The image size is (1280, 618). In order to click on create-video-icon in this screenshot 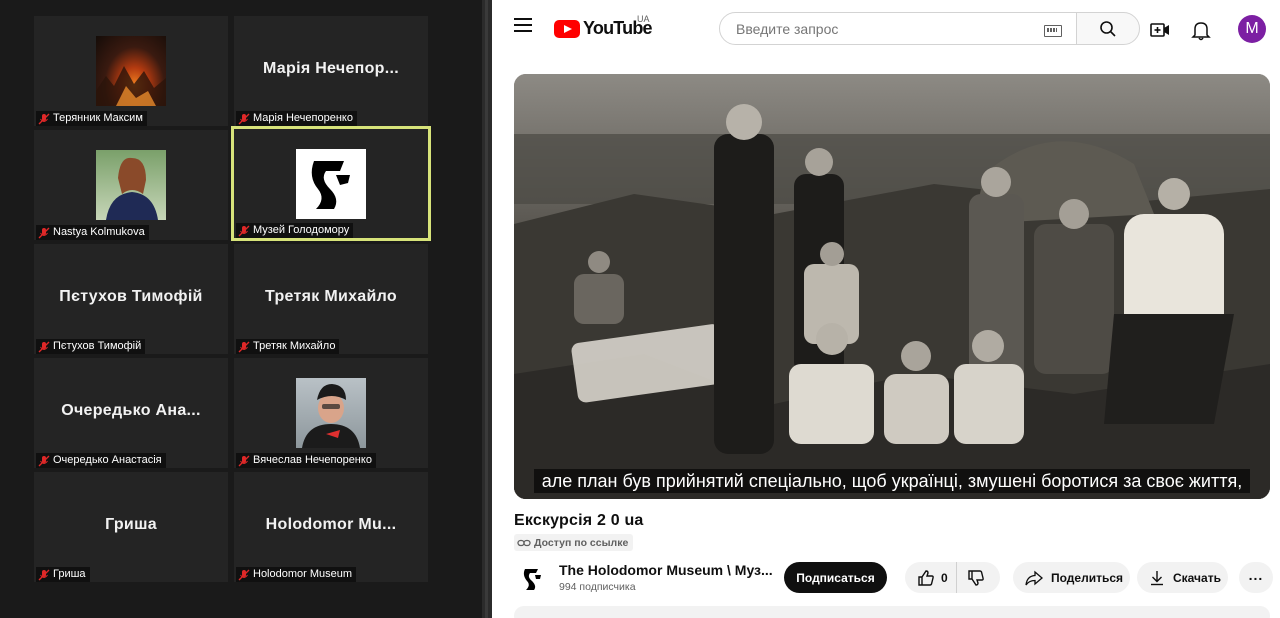, I will do `click(1160, 30)`.